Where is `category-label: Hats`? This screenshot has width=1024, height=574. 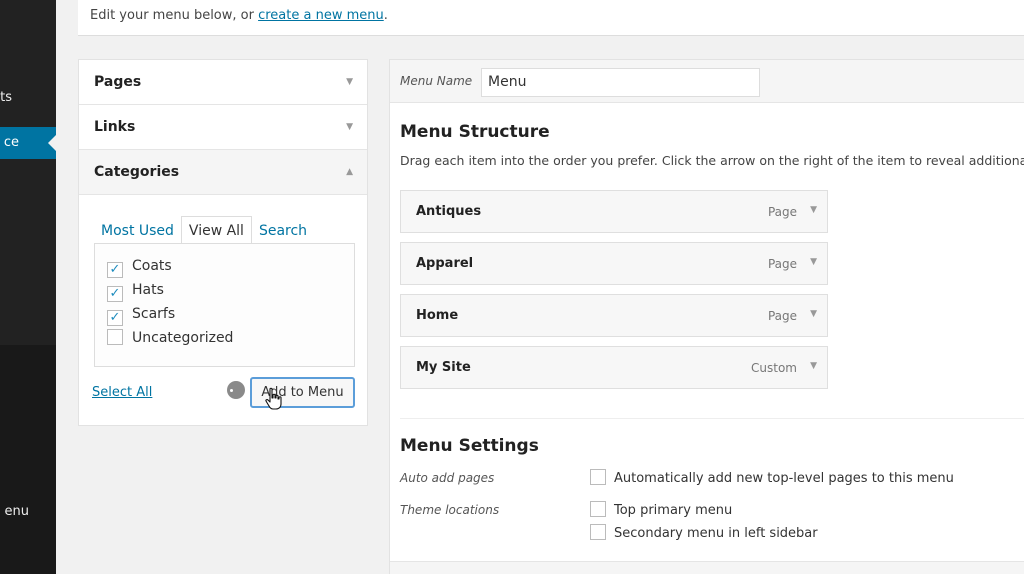
category-label: Hats is located at coordinates (148, 290).